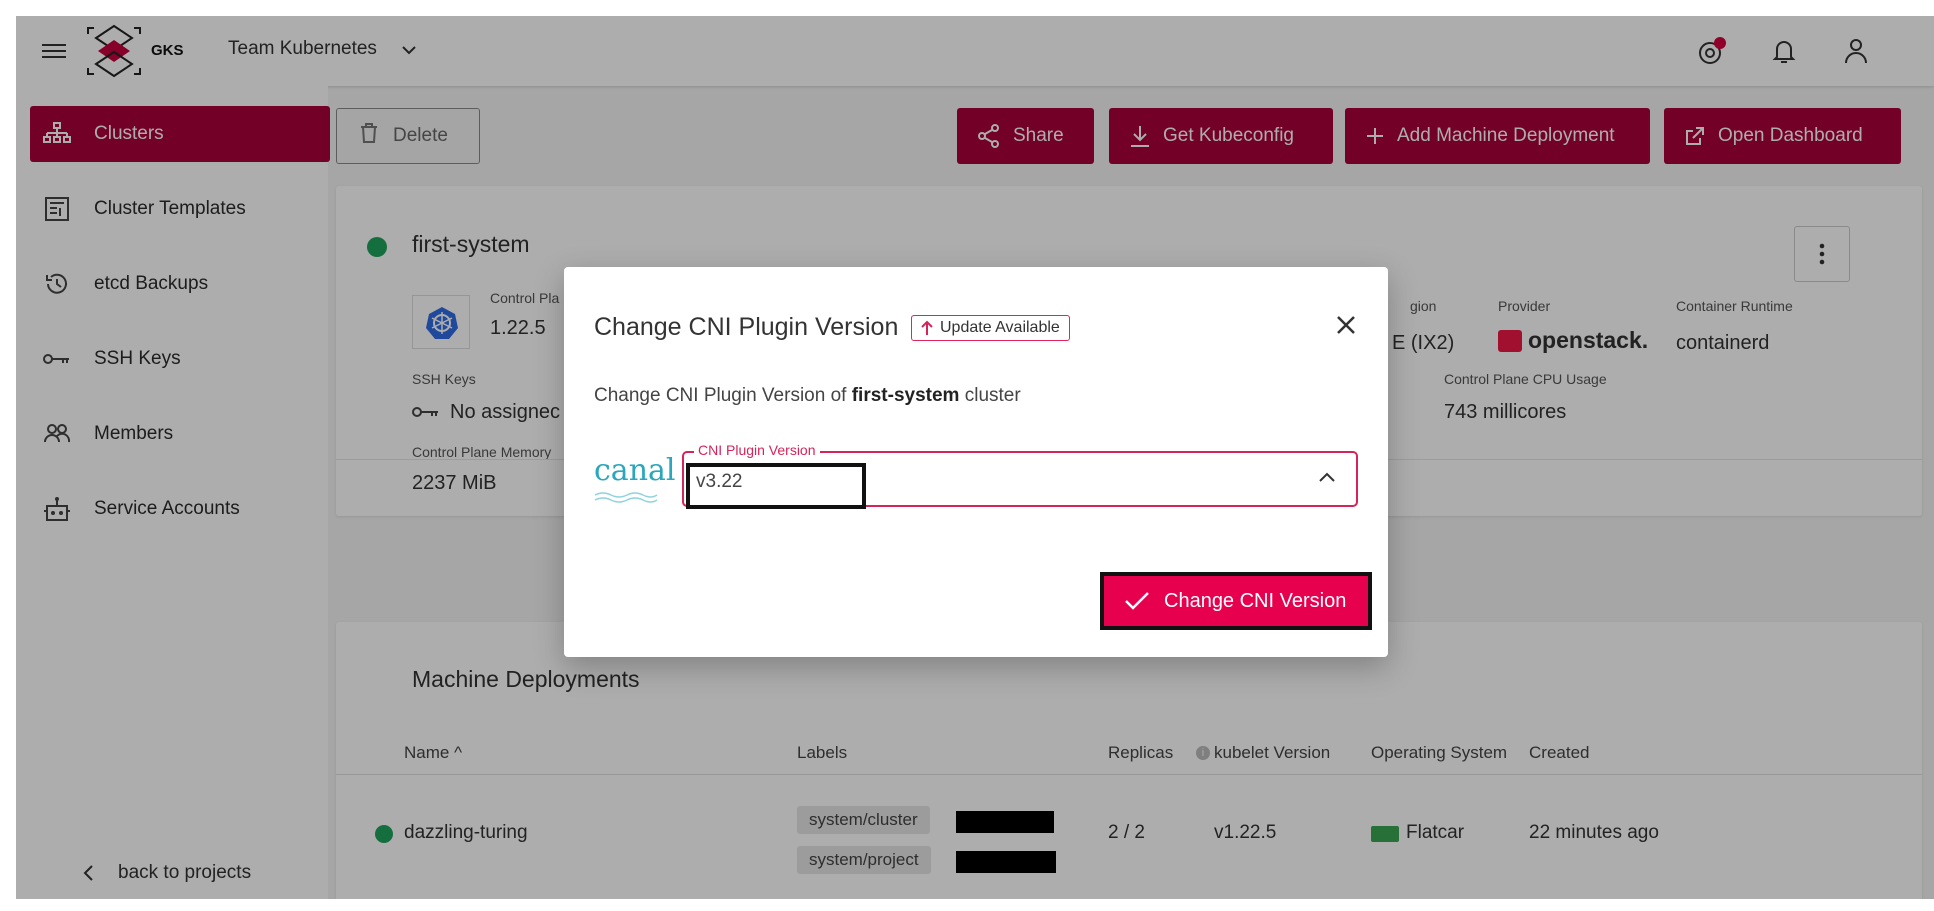 The image size is (1934, 911). Describe the element at coordinates (1000, 327) in the screenshot. I see `badge-label: Update Available` at that location.